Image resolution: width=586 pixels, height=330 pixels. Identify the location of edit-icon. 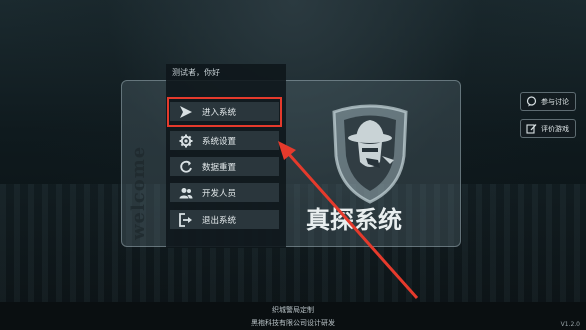
(531, 129).